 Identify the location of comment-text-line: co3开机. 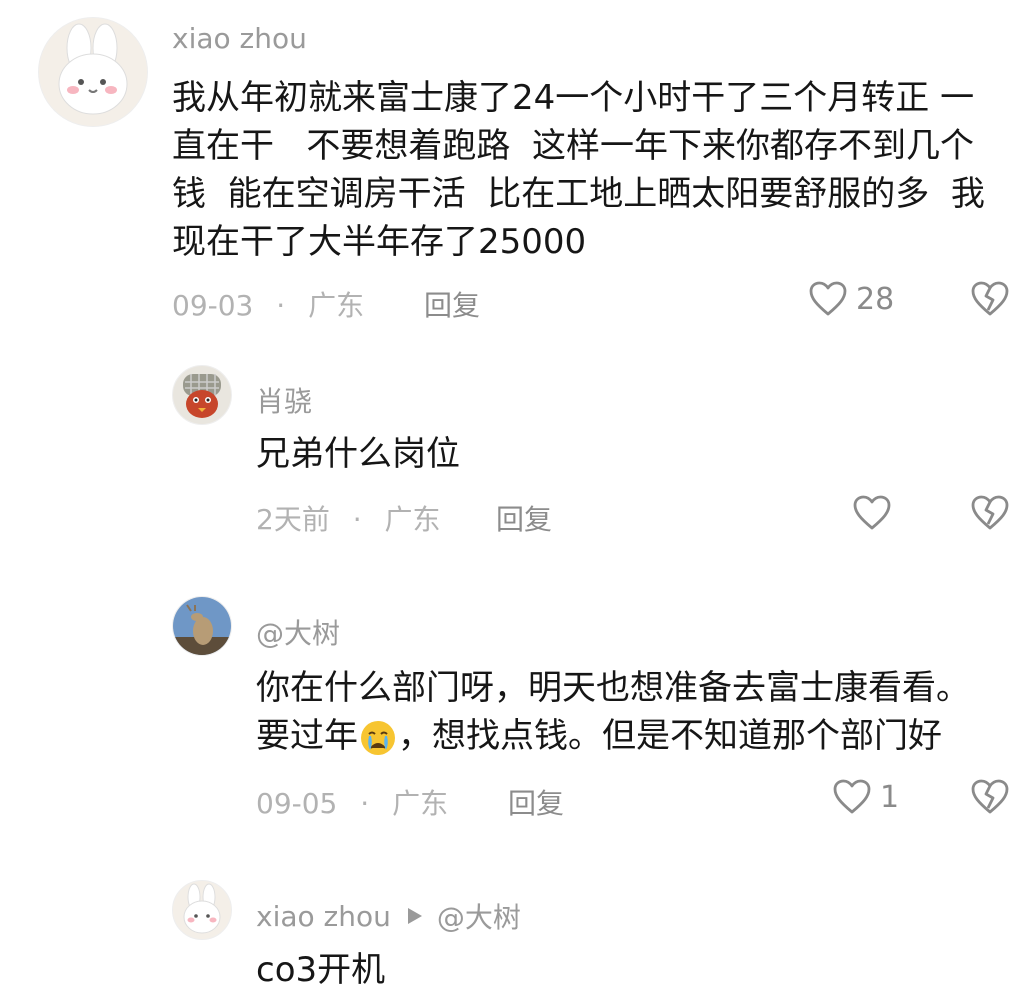
(321, 970).